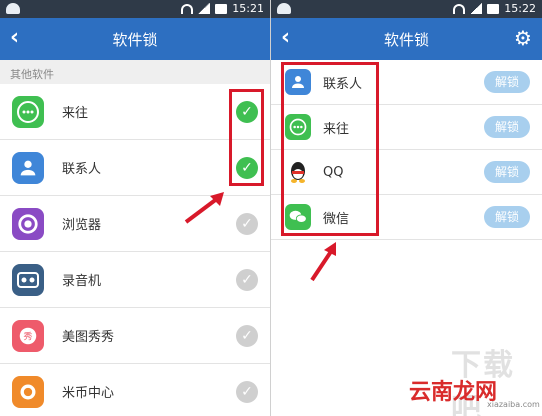 This screenshot has height=416, width=542. What do you see at coordinates (88, 337) in the screenshot?
I see `app-name: 美图秀秀` at bounding box center [88, 337].